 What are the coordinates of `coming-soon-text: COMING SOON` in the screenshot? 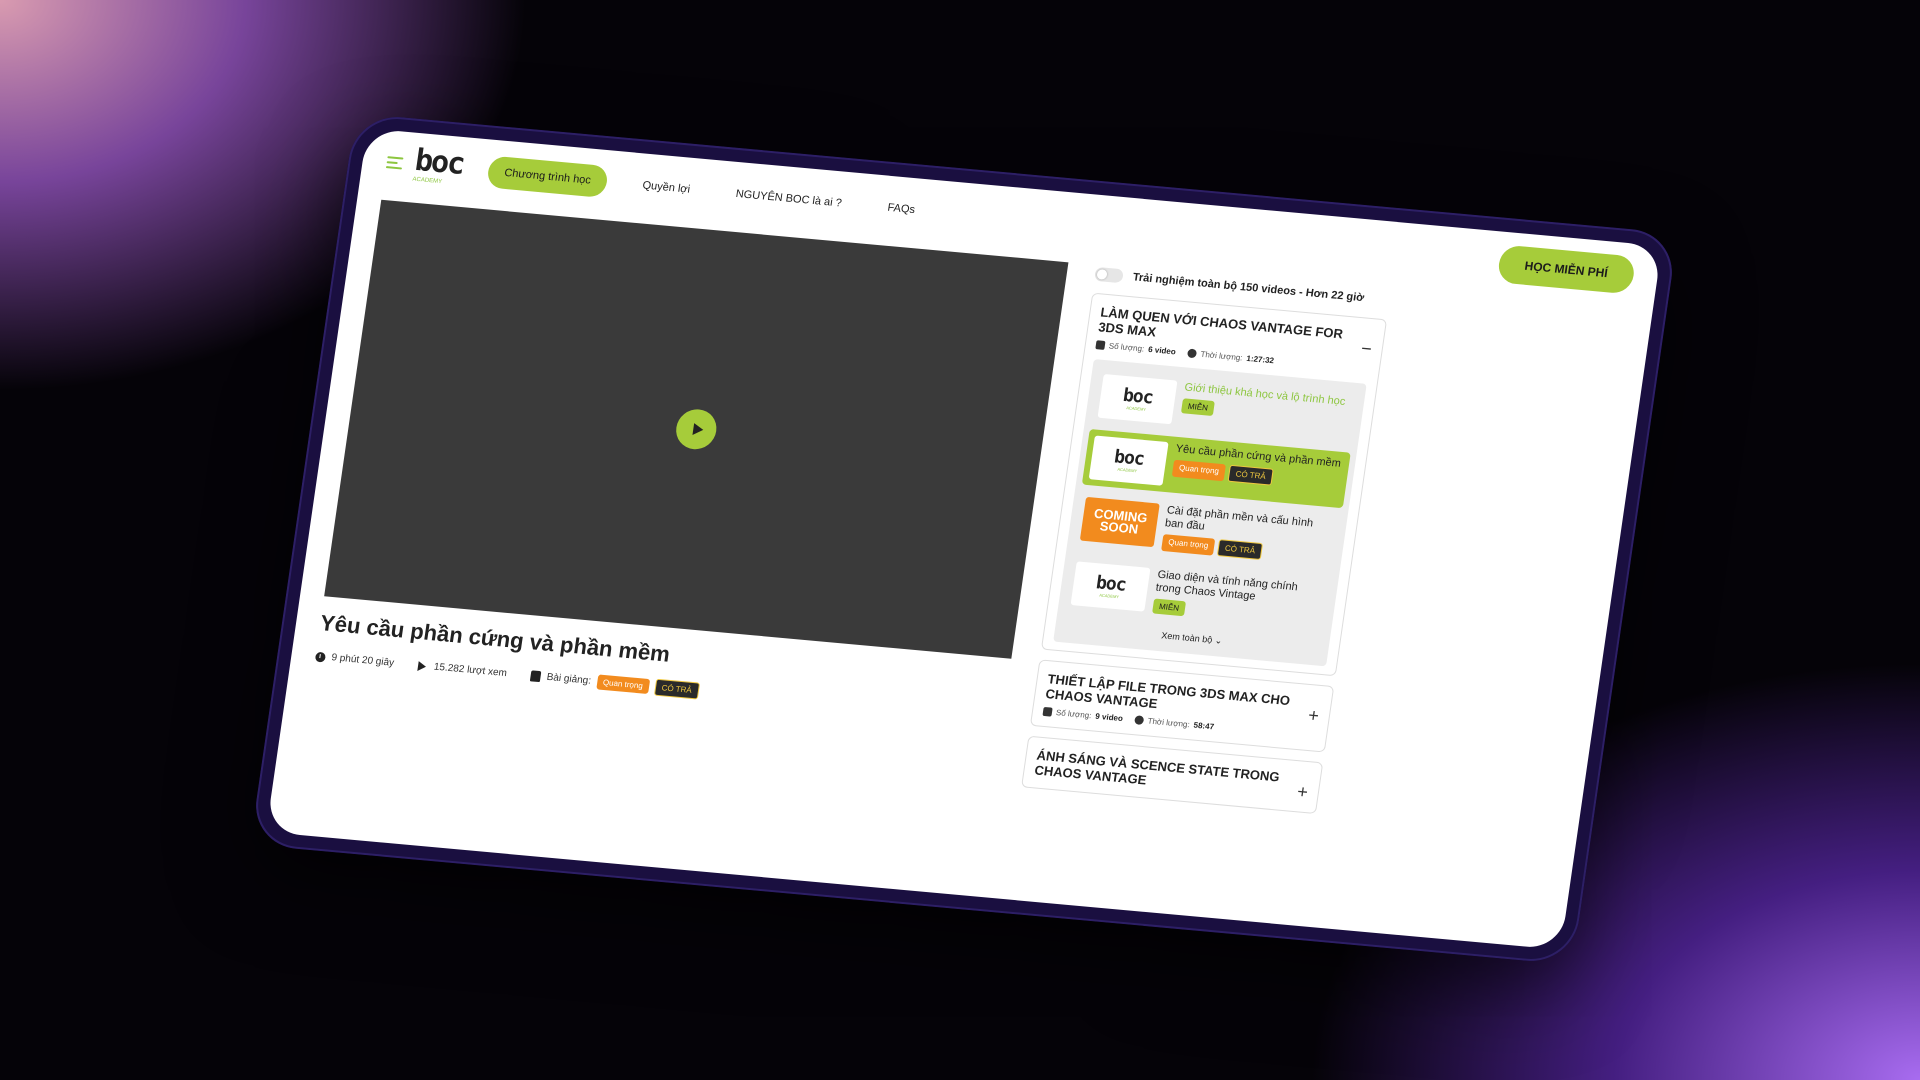 It's located at (1121, 521).